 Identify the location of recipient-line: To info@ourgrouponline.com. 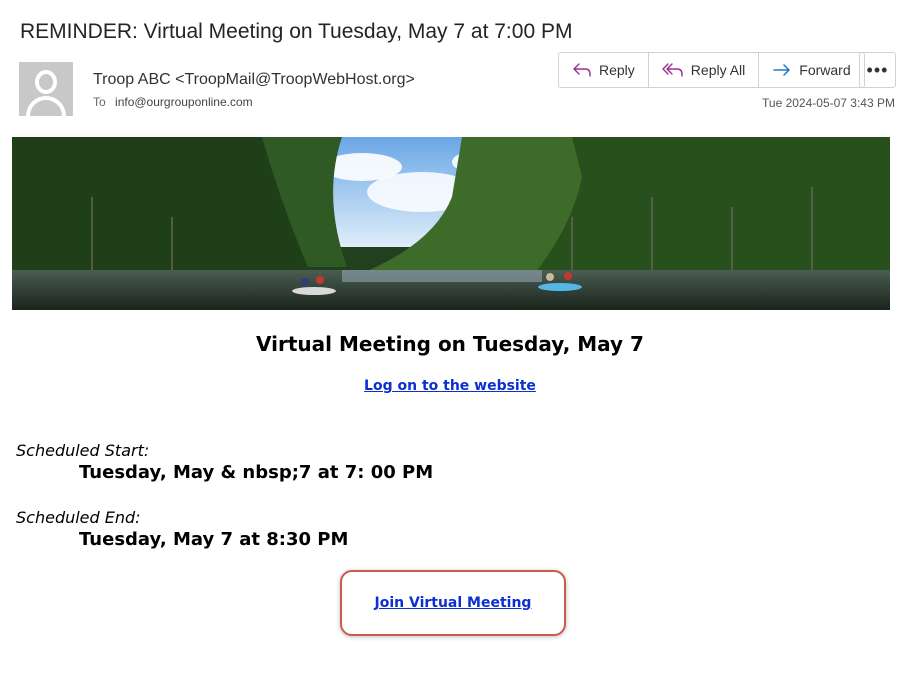
(173, 102).